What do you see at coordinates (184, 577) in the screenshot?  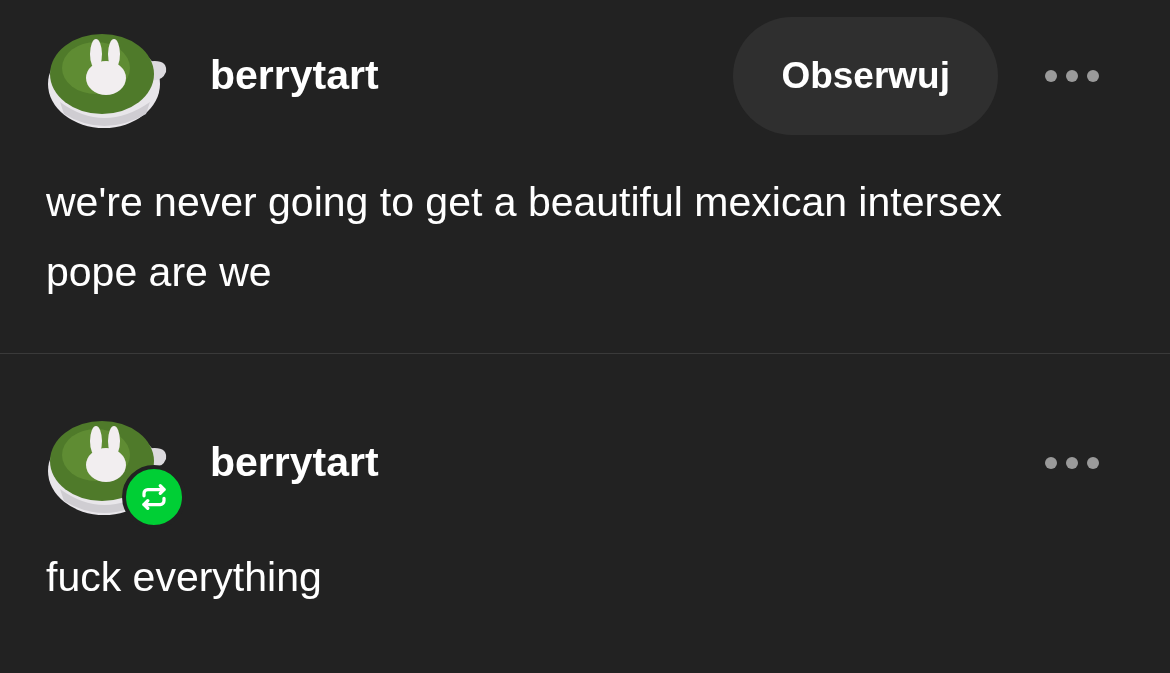 I see `post-text: fuck everything` at bounding box center [184, 577].